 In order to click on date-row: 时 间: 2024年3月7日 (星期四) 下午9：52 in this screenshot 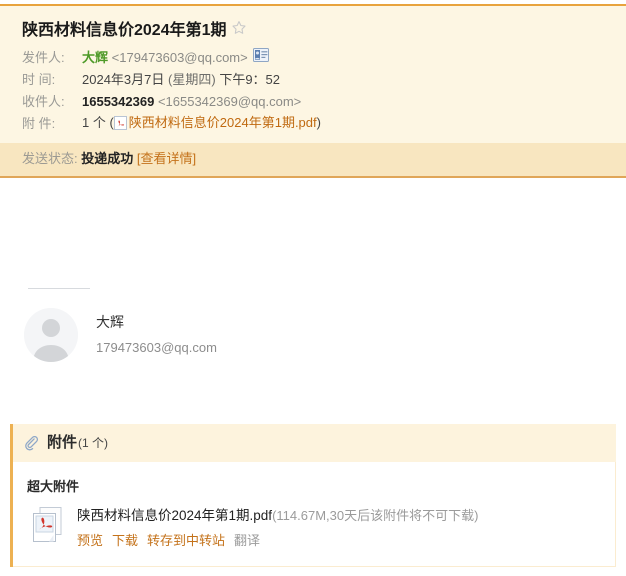, I will do `click(324, 80)`.